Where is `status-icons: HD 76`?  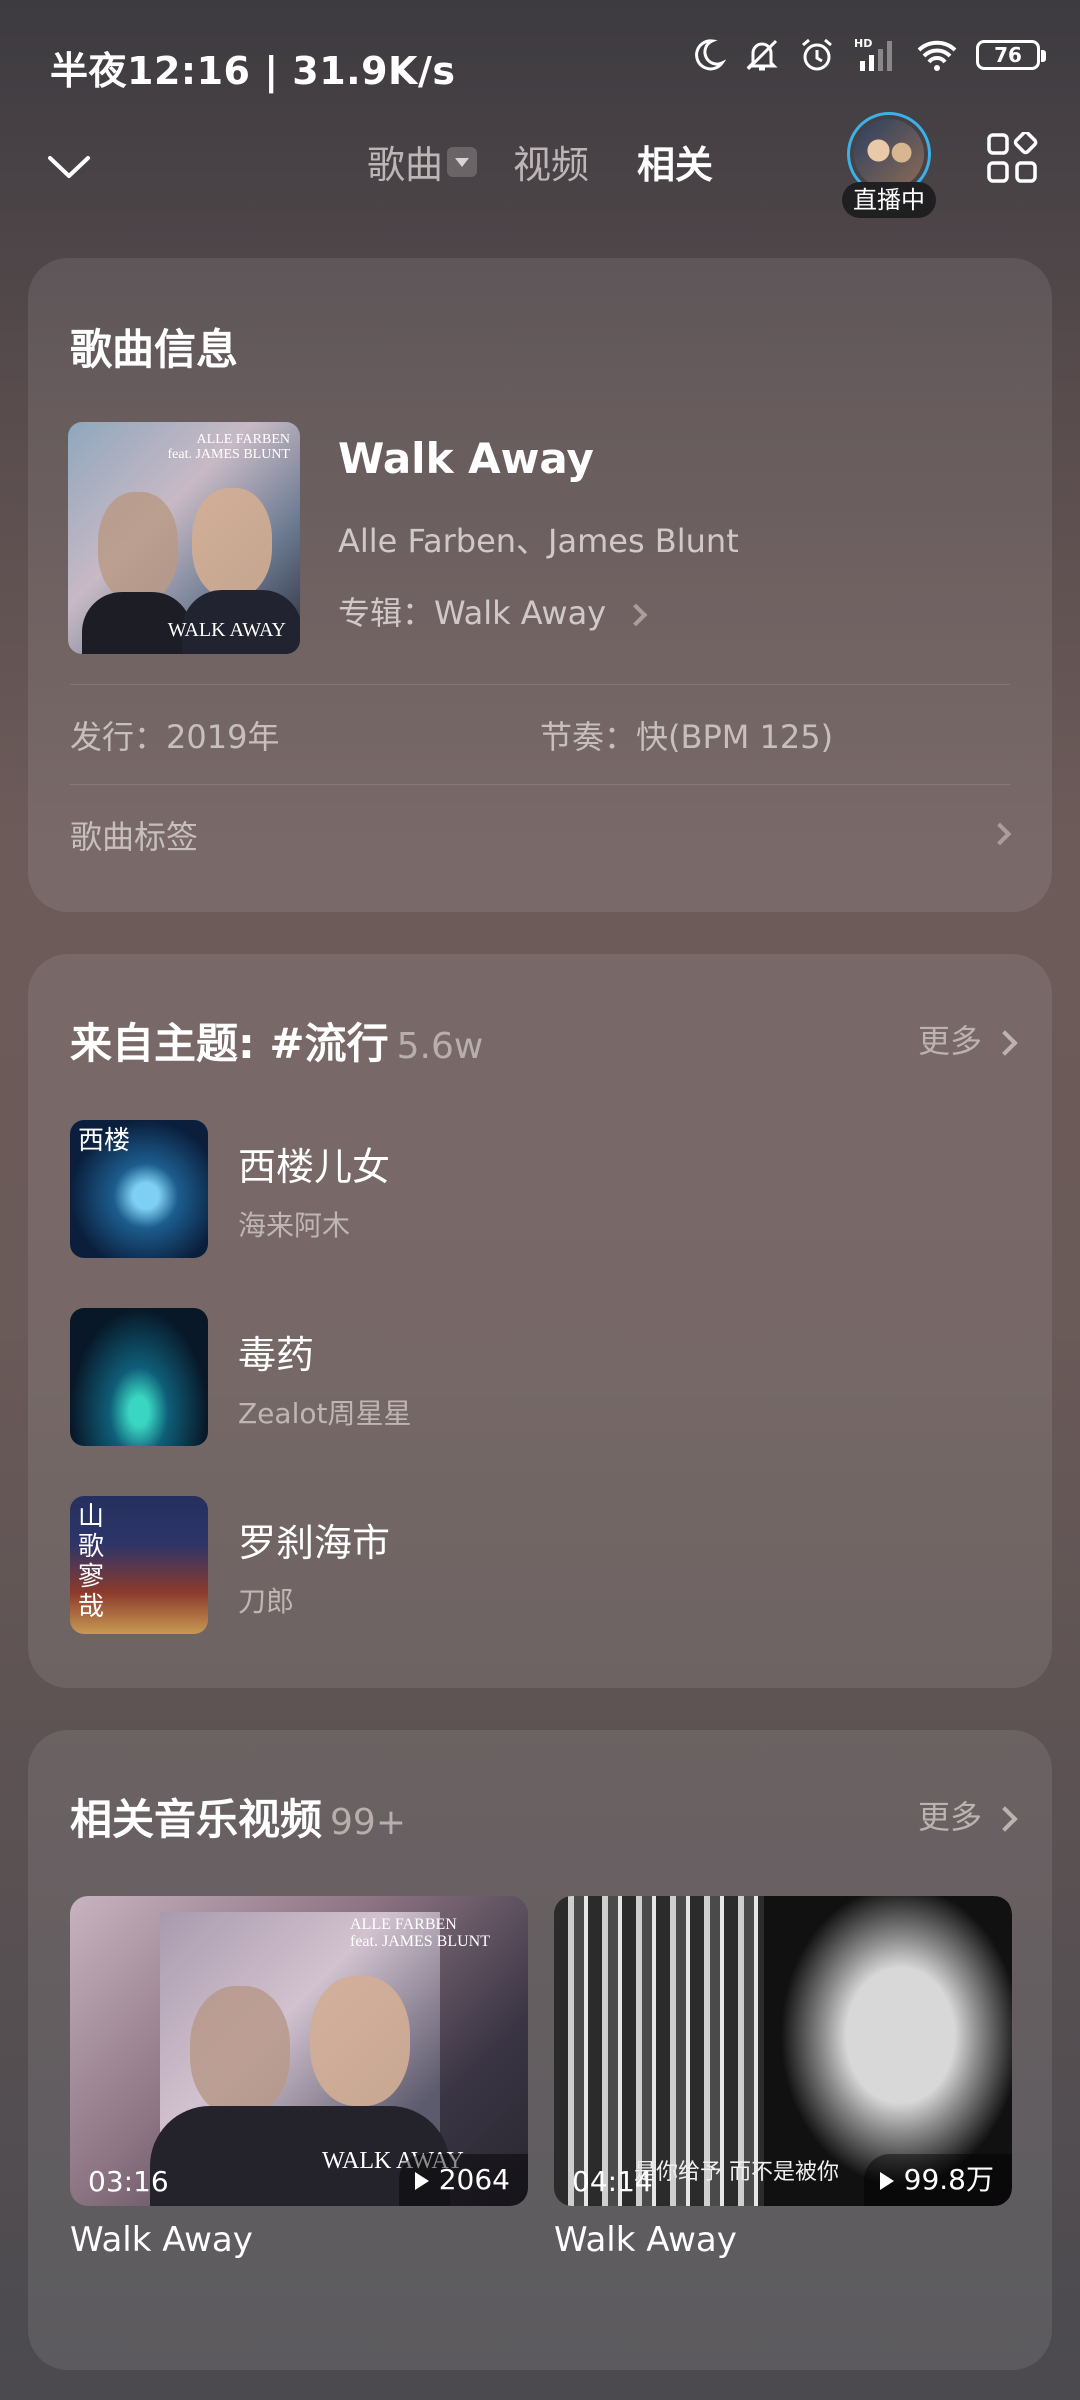 status-icons: HD 76 is located at coordinates (868, 55).